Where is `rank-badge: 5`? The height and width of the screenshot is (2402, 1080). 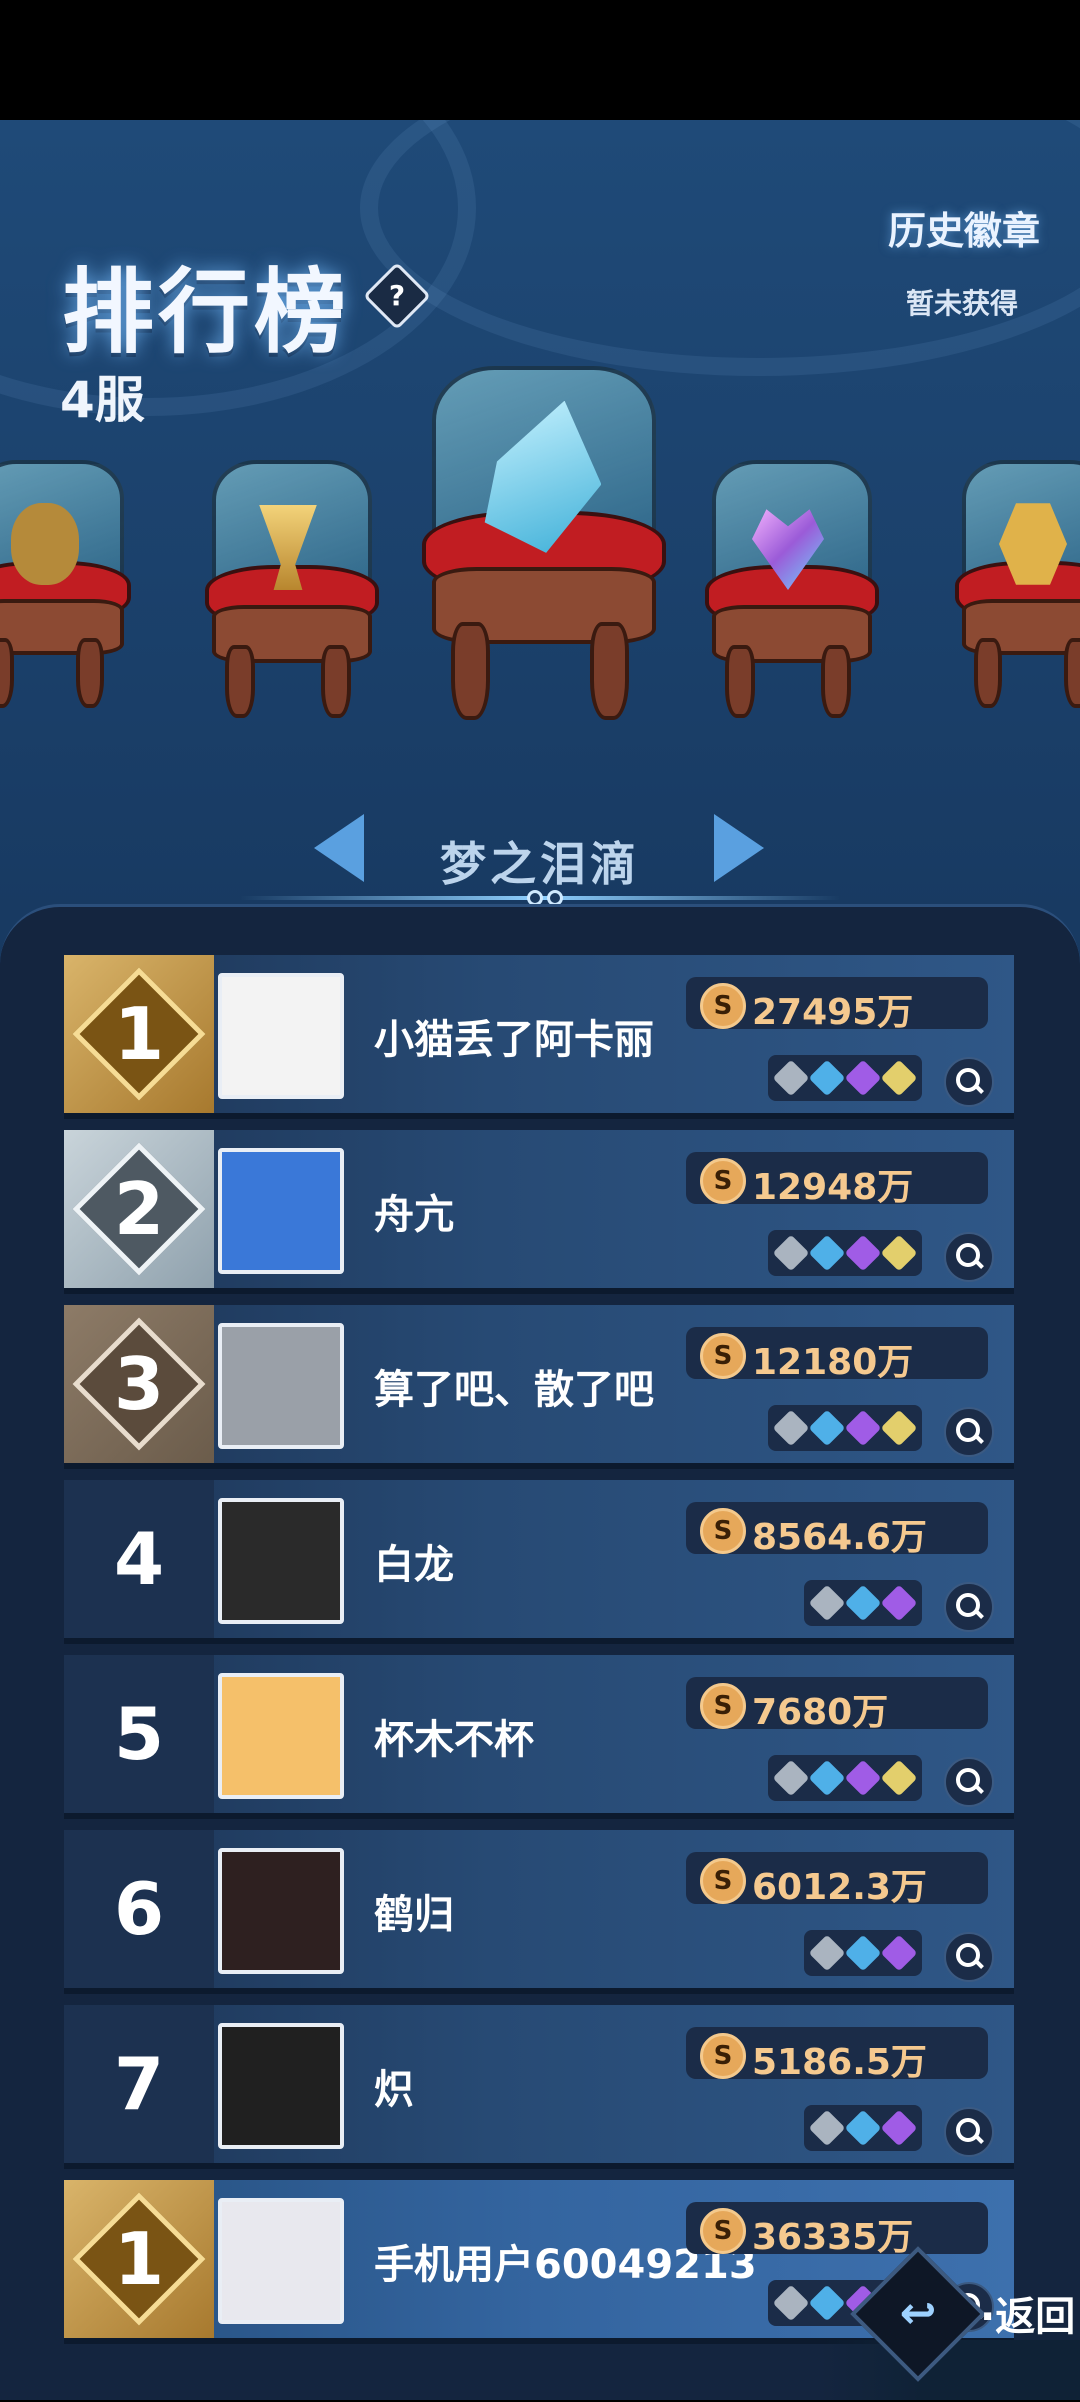
rank-badge: 5 is located at coordinates (139, 1734).